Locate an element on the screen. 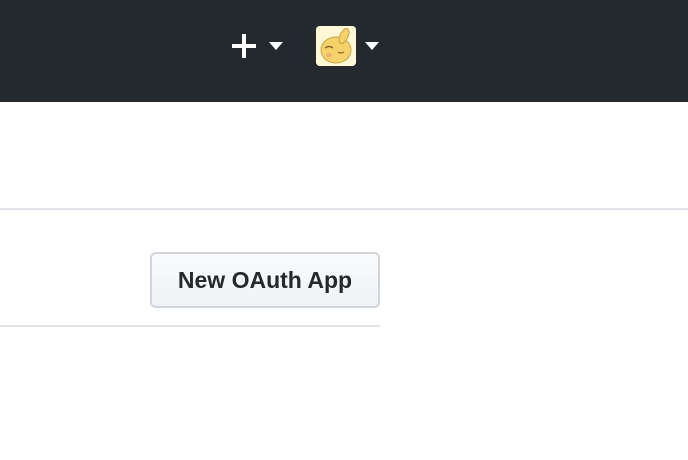 The image size is (688, 460). new-oauth-app-button: New OAuth App is located at coordinates (265, 280).